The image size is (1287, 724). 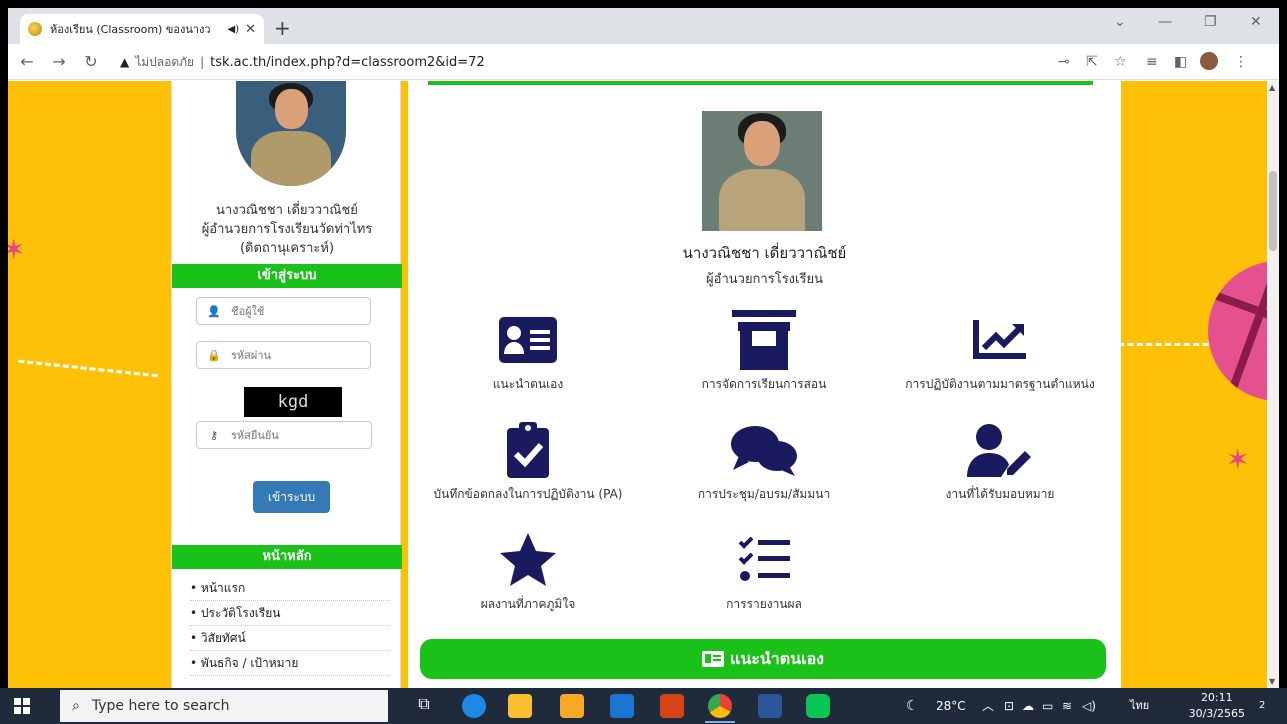 I want to click on minimize-icon: —, so click(x=1165, y=22).